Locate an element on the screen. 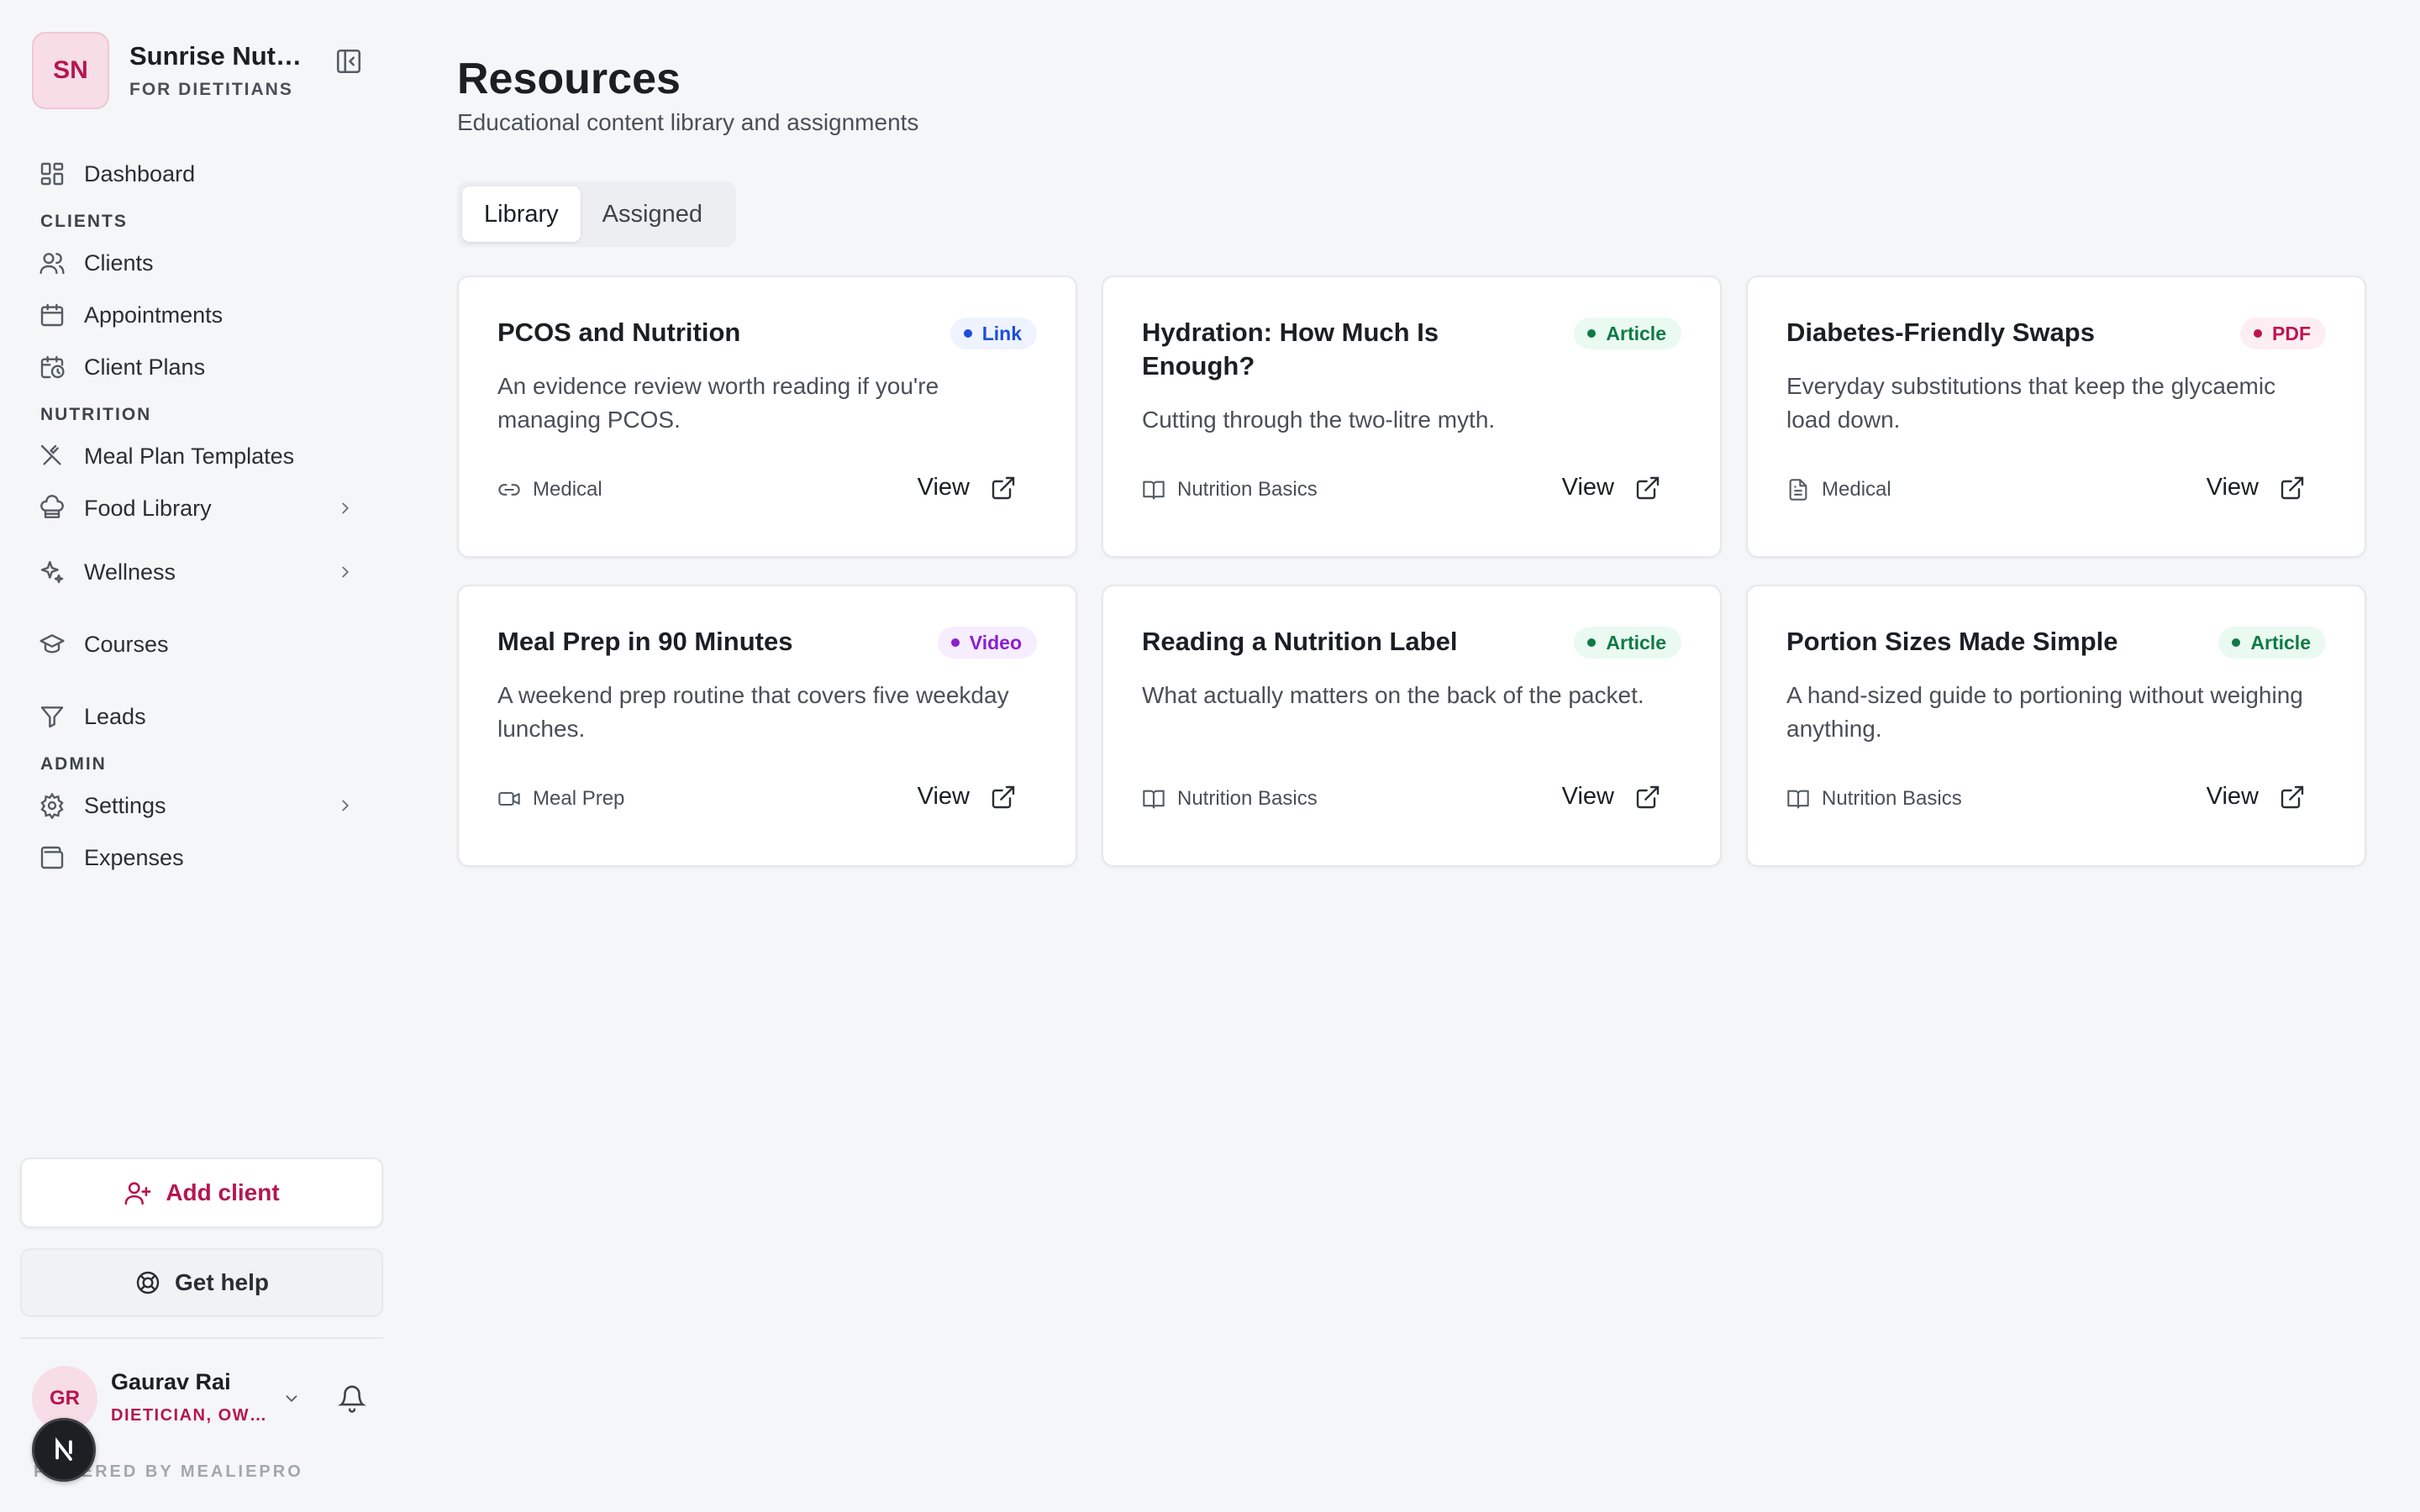 The width and height of the screenshot is (2420, 1512). sidebar-item-appointments: Appointments is located at coordinates (200, 315).